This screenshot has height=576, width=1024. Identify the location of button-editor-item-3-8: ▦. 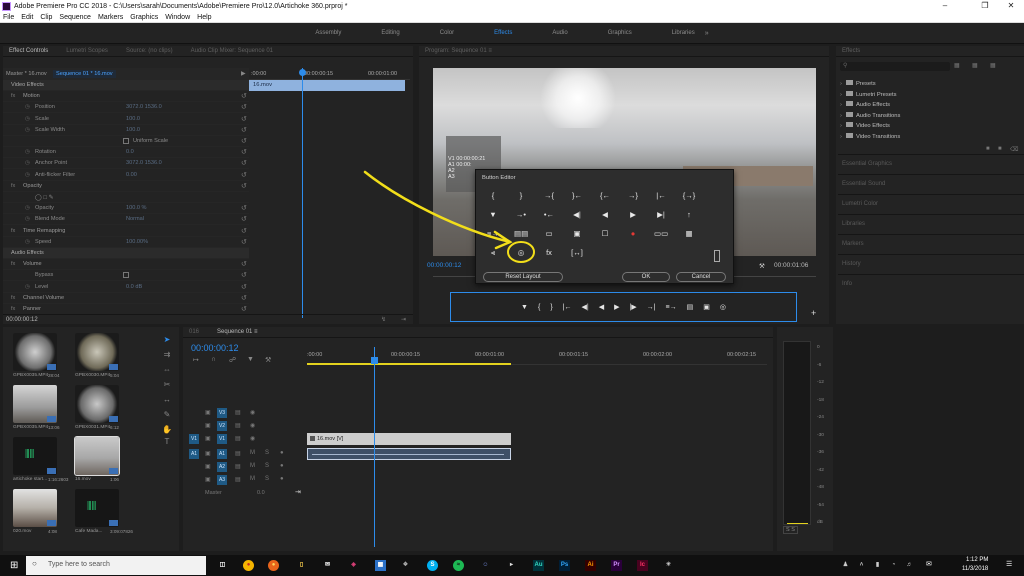
(689, 234).